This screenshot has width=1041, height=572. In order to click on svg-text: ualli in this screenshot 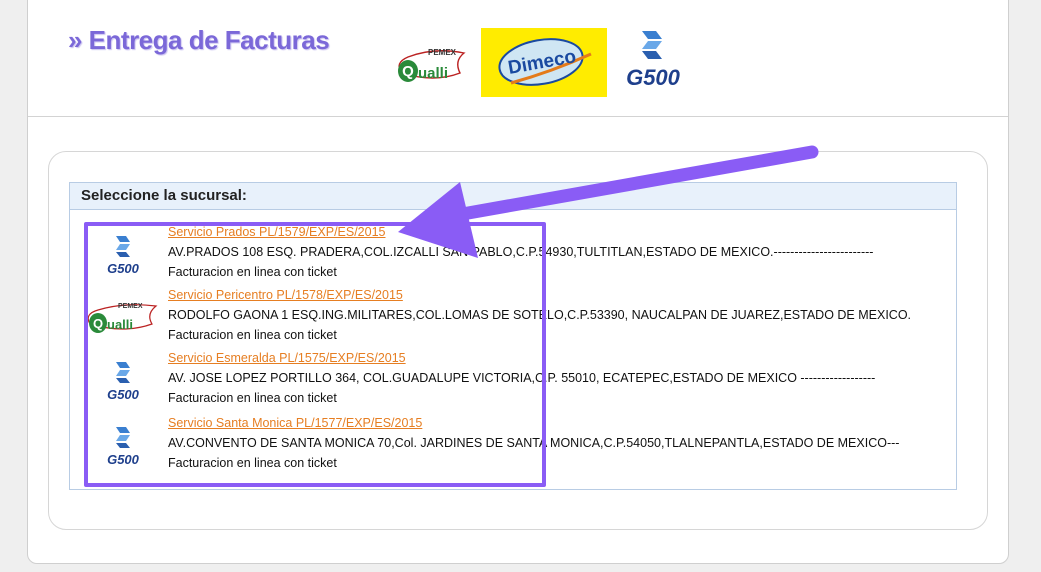, I will do `click(433, 73)`.